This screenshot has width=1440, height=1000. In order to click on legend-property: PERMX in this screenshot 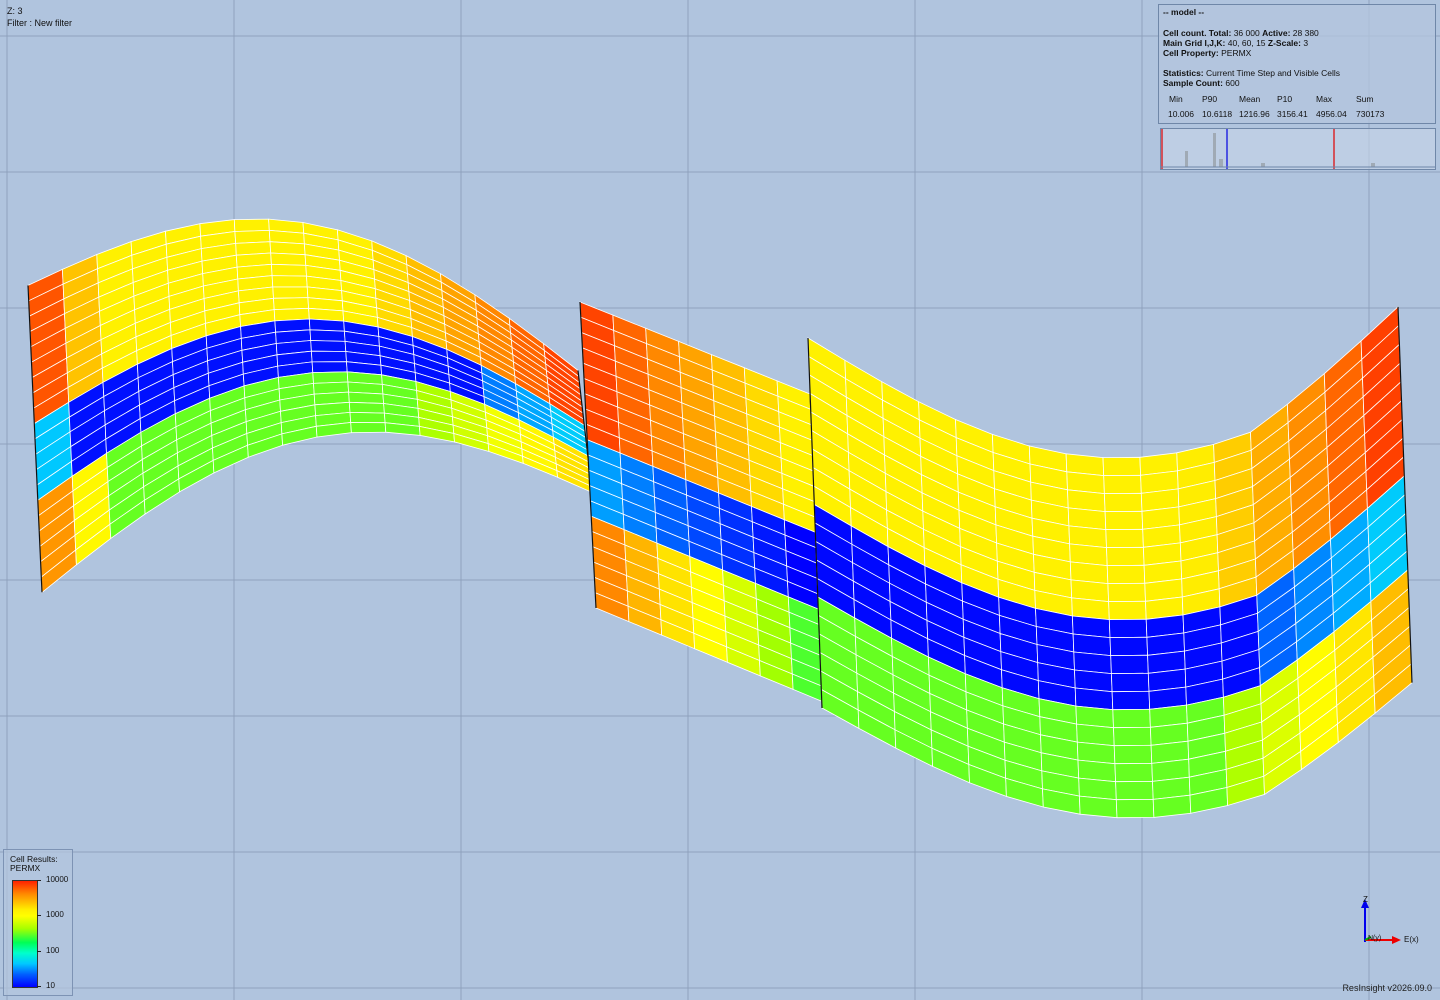, I will do `click(25, 868)`.